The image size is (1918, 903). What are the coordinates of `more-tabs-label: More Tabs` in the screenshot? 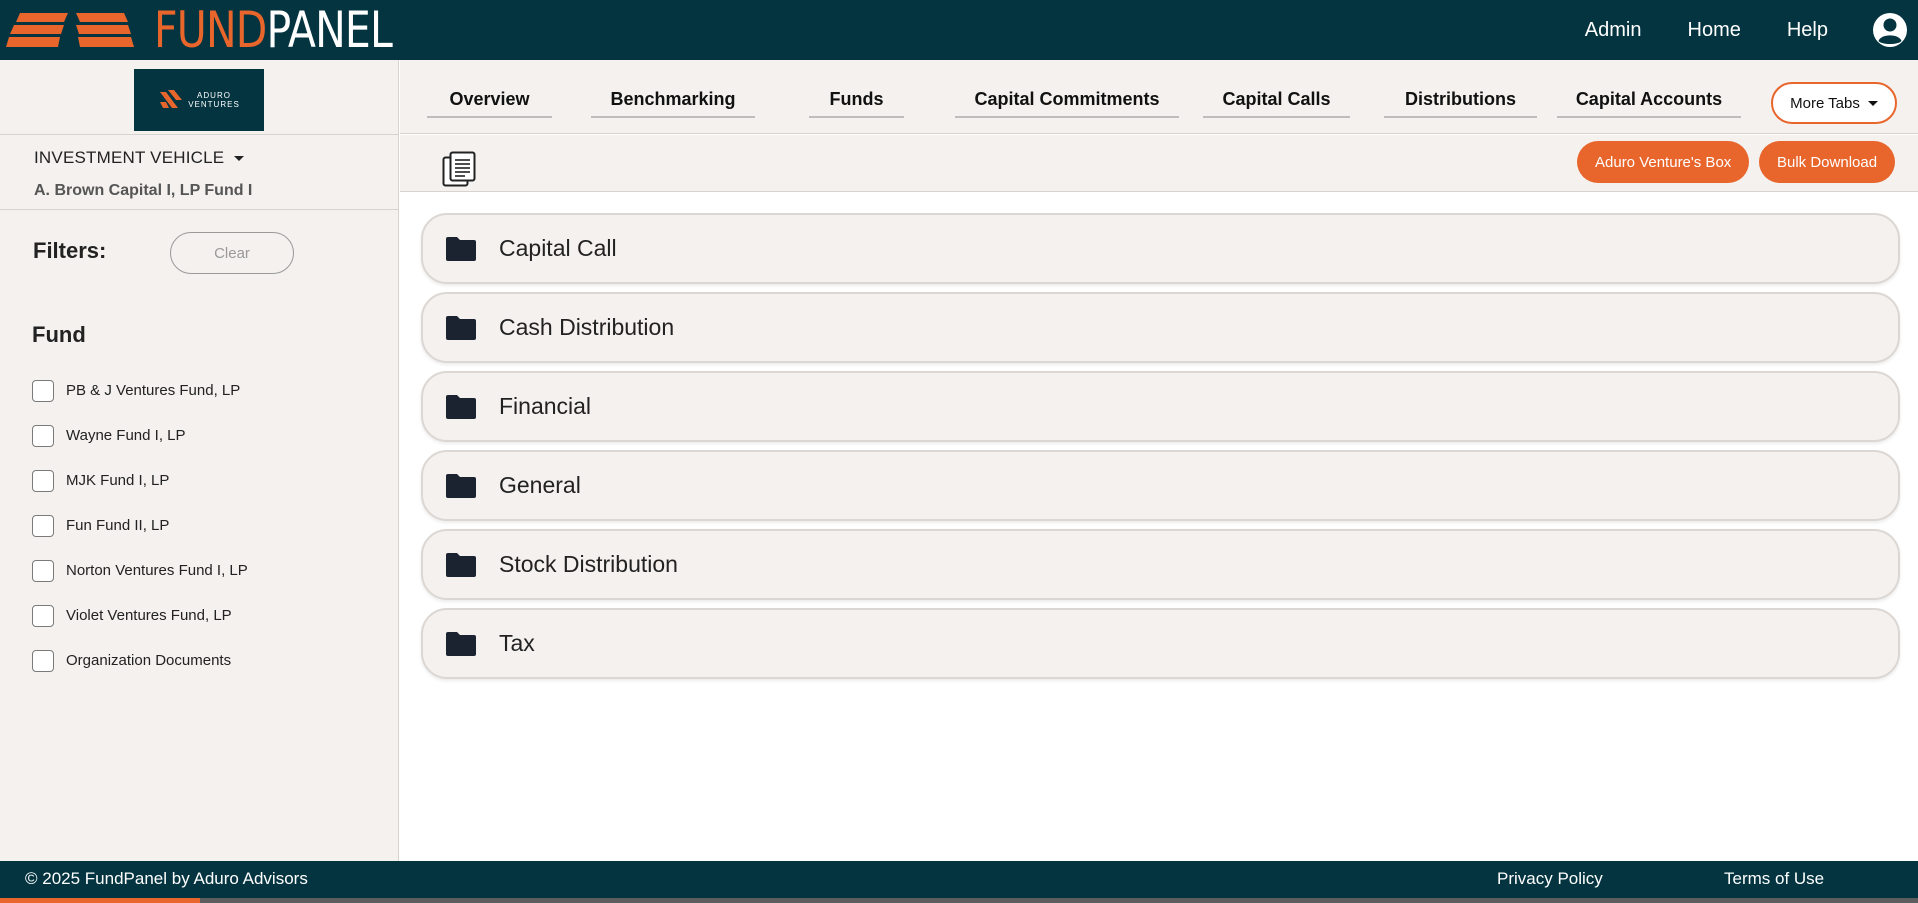 It's located at (1825, 103).